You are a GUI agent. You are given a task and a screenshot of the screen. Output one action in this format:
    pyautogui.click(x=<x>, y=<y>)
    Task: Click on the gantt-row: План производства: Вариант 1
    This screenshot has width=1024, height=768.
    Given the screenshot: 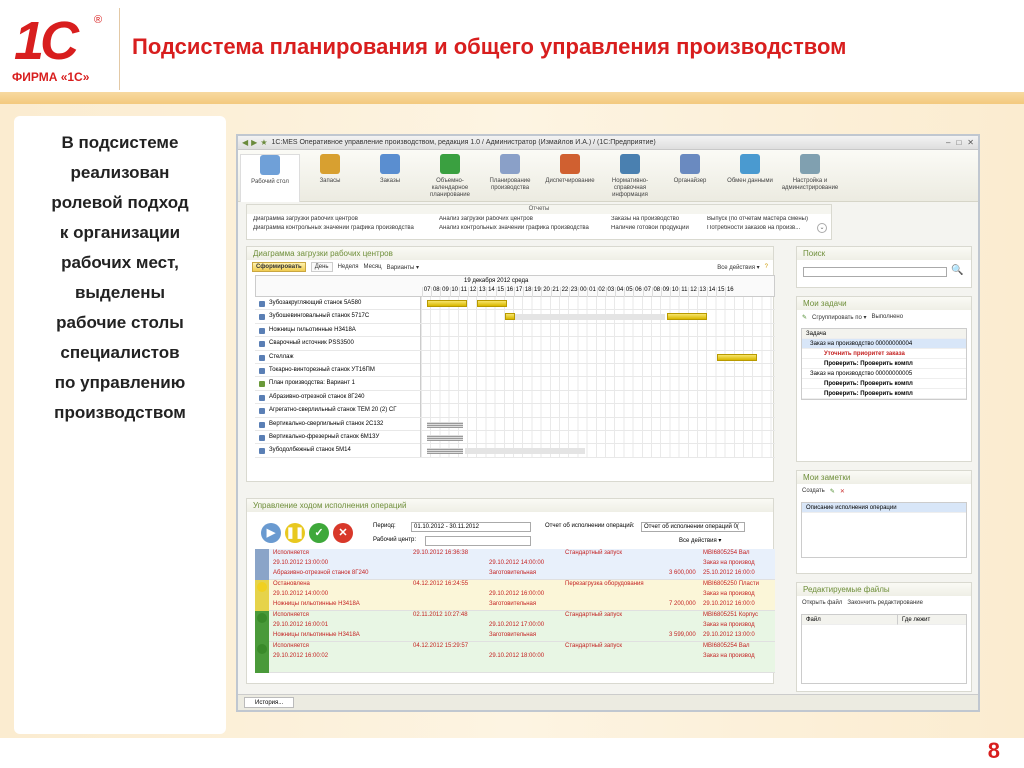 What is the action you would take?
    pyautogui.click(x=515, y=384)
    